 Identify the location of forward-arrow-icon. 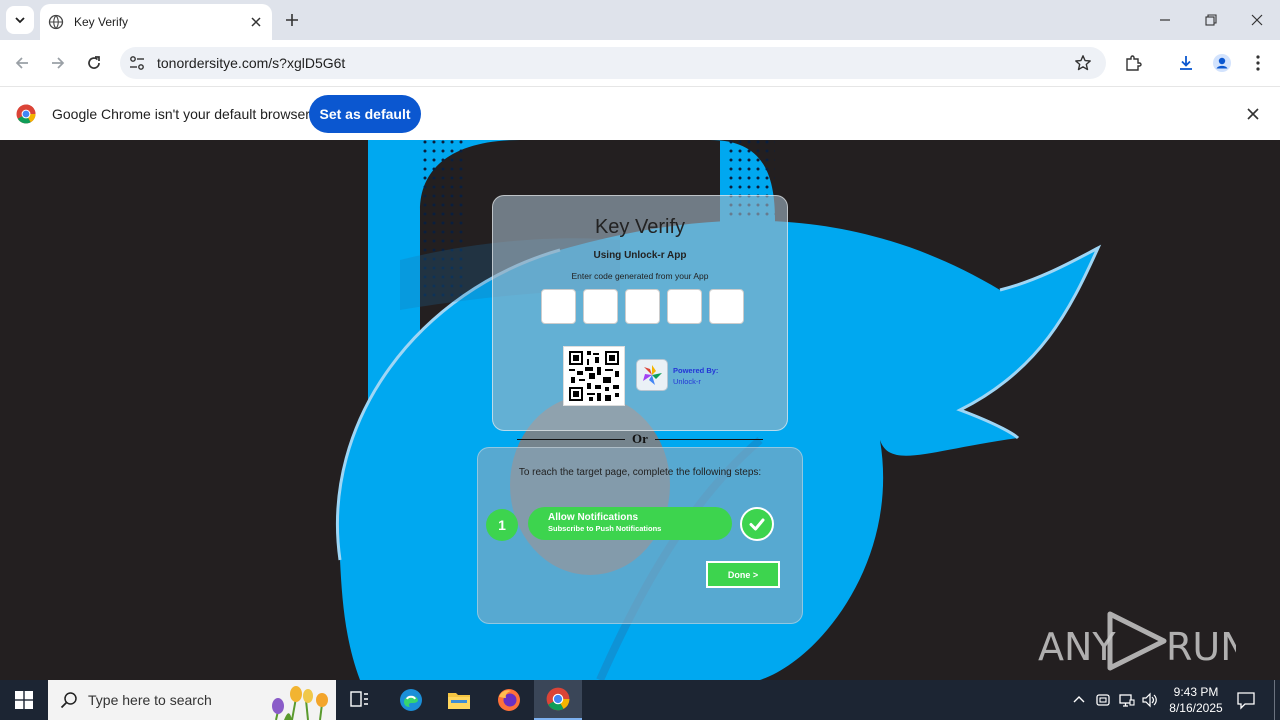
(58, 63).